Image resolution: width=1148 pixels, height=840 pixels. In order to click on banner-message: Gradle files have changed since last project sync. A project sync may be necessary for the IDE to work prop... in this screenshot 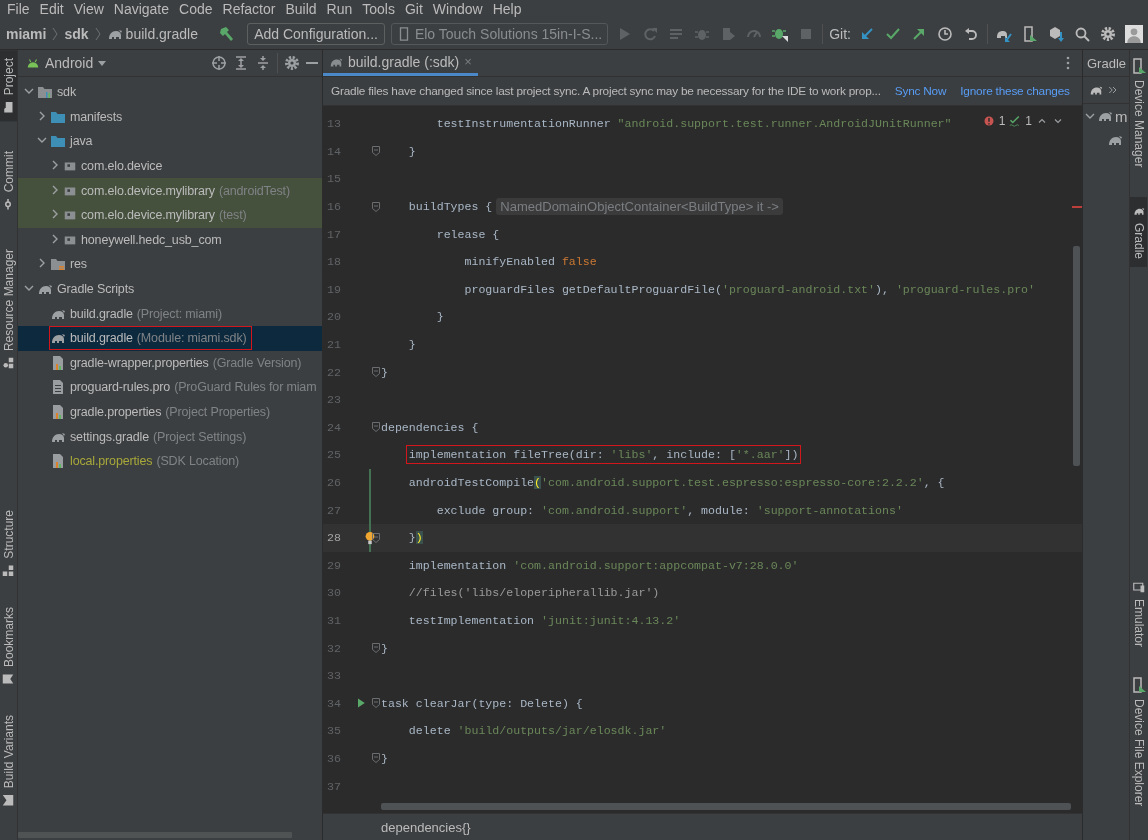, I will do `click(606, 91)`.